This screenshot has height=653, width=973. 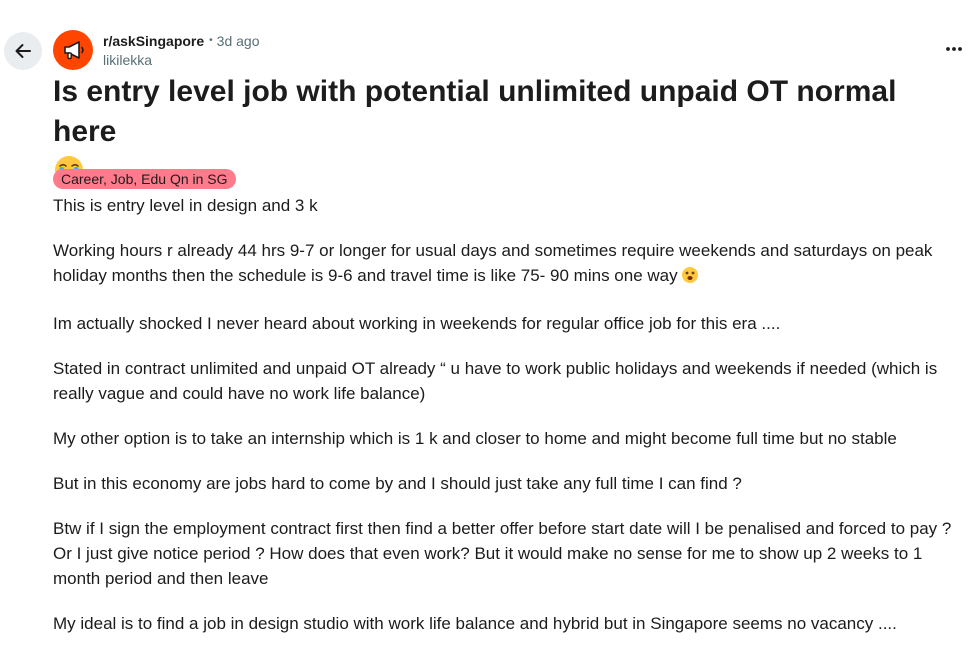 What do you see at coordinates (238, 41) in the screenshot?
I see `post-time: 3d ago` at bounding box center [238, 41].